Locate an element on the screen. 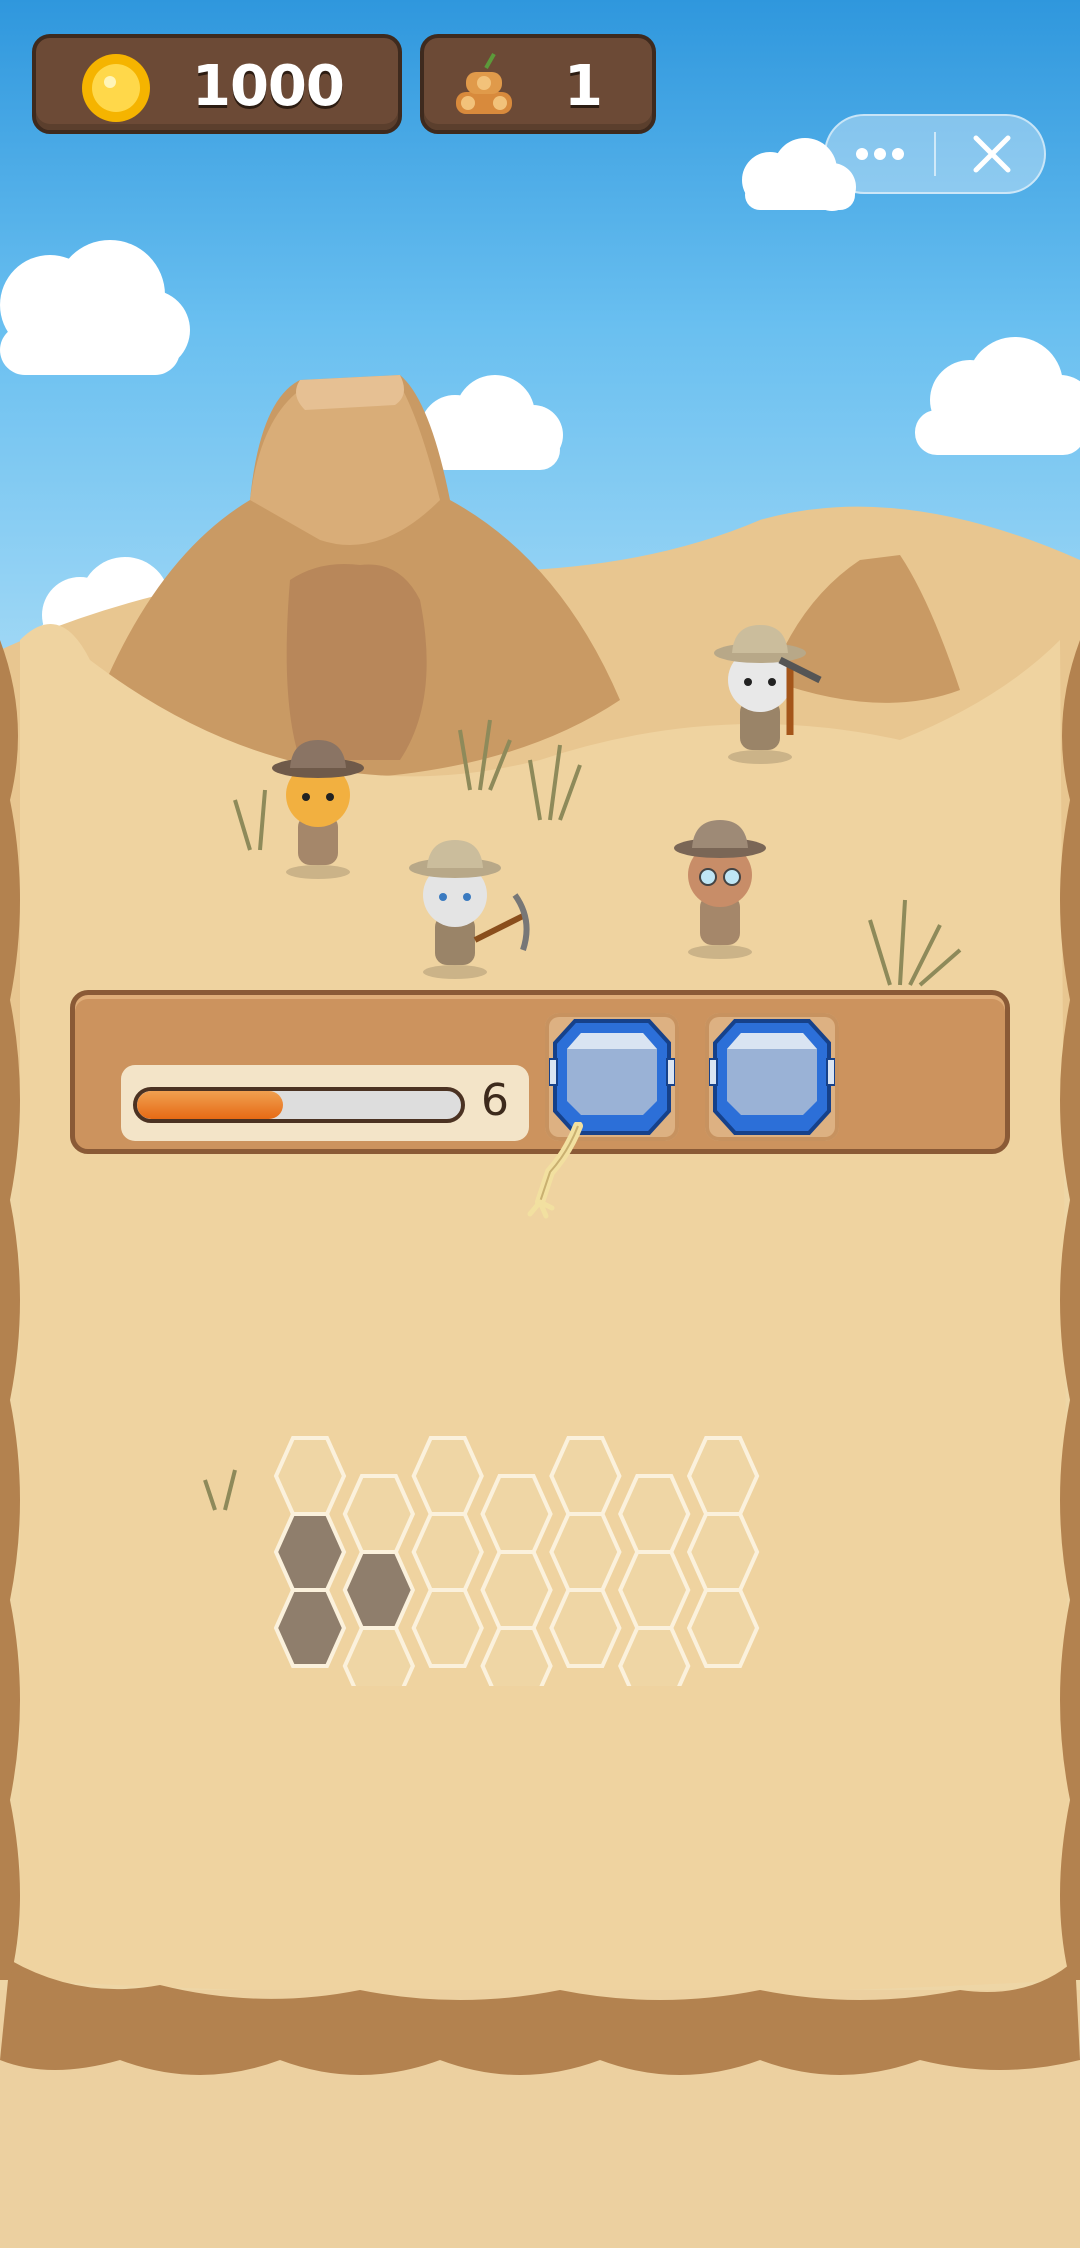 This screenshot has height=2248, width=1080. explorer-cat-glasses is located at coordinates (720, 889).